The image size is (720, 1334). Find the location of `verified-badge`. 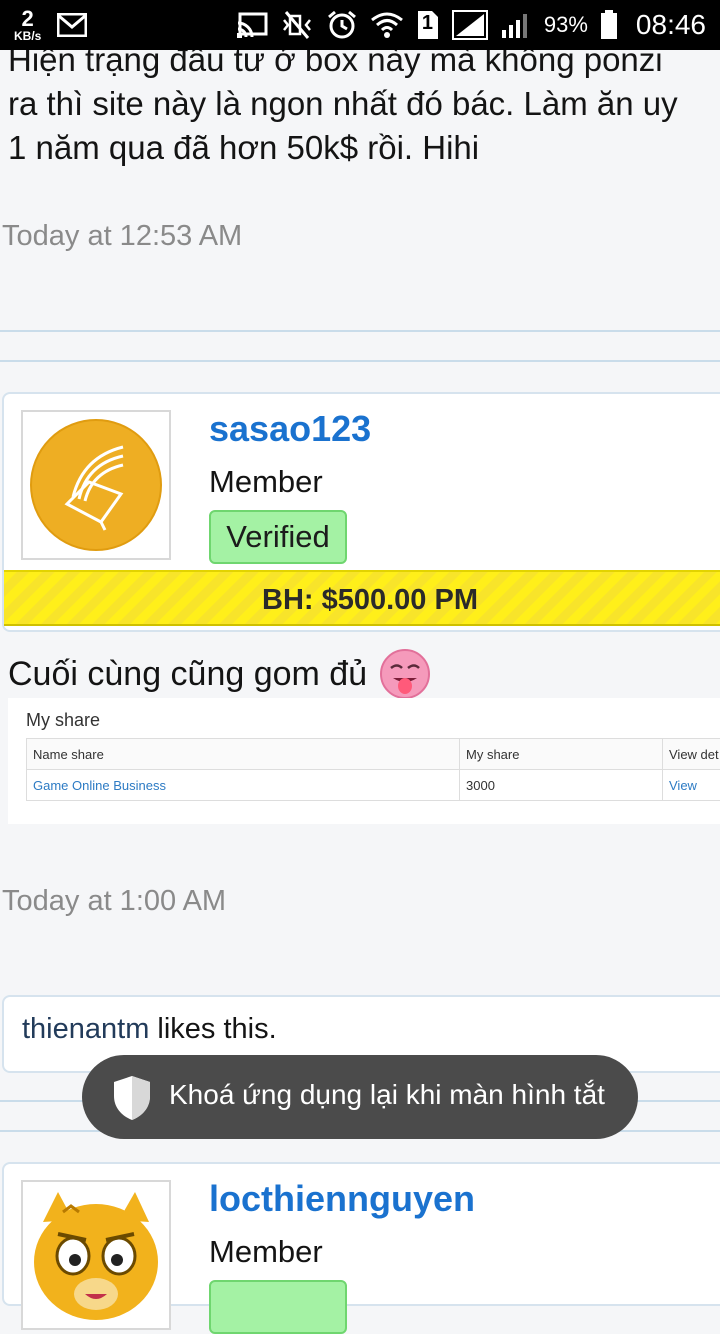

verified-badge is located at coordinates (278, 1307).